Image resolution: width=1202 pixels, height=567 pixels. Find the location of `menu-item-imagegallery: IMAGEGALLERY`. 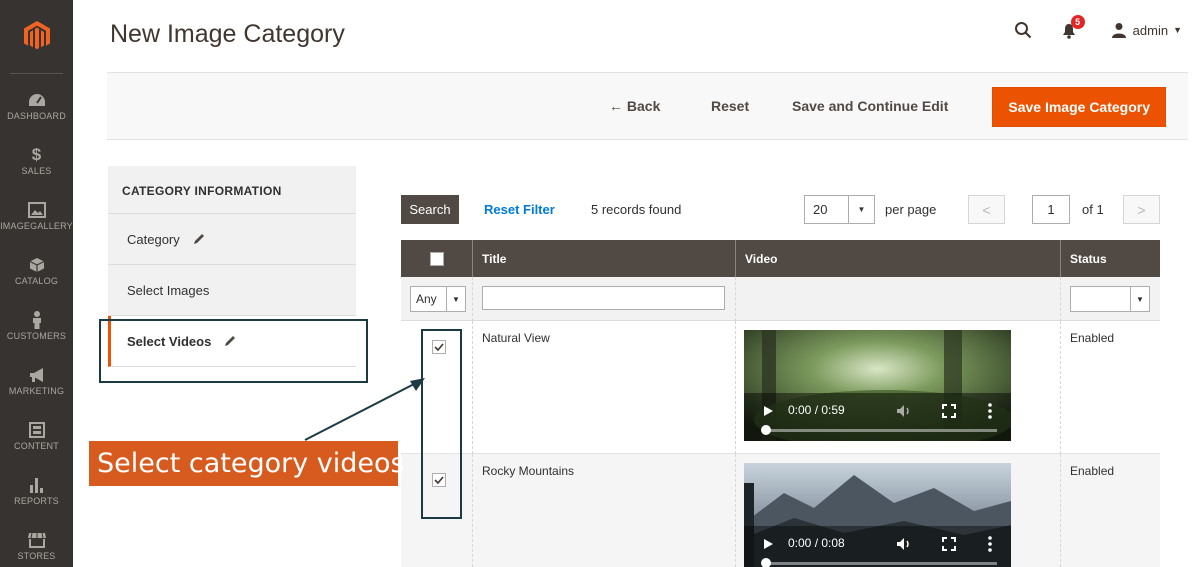

menu-item-imagegallery: IMAGEGALLERY is located at coordinates (36, 215).